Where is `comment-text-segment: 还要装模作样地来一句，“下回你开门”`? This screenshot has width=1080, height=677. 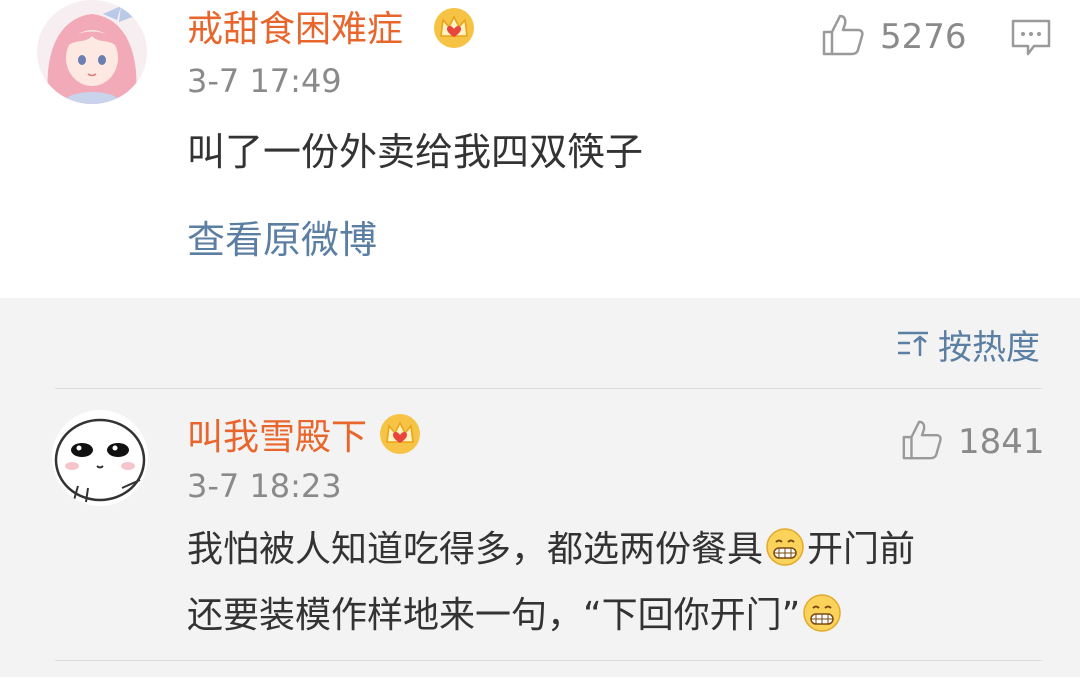
comment-text-segment: 还要装模作样地来一句，“下回你开门” is located at coordinates (494, 615).